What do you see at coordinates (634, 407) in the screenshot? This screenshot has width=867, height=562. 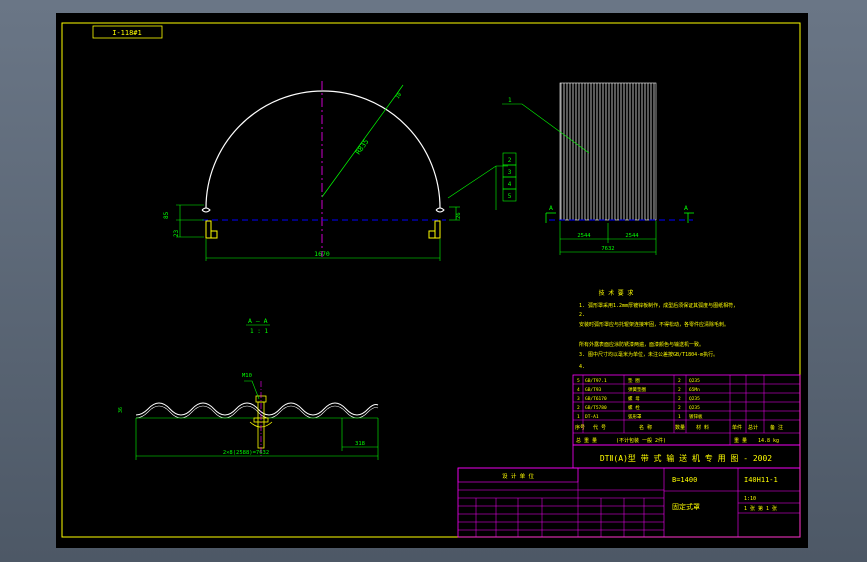 I see `row-4-name: 螺 栓` at bounding box center [634, 407].